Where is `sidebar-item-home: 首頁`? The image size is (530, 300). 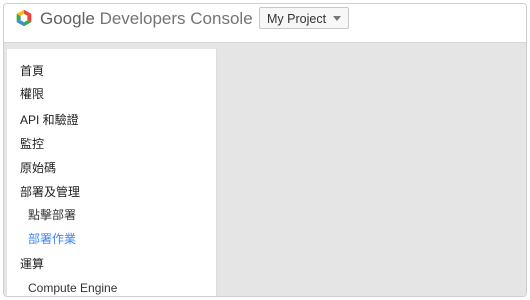
sidebar-item-home: 首頁 is located at coordinates (32, 71).